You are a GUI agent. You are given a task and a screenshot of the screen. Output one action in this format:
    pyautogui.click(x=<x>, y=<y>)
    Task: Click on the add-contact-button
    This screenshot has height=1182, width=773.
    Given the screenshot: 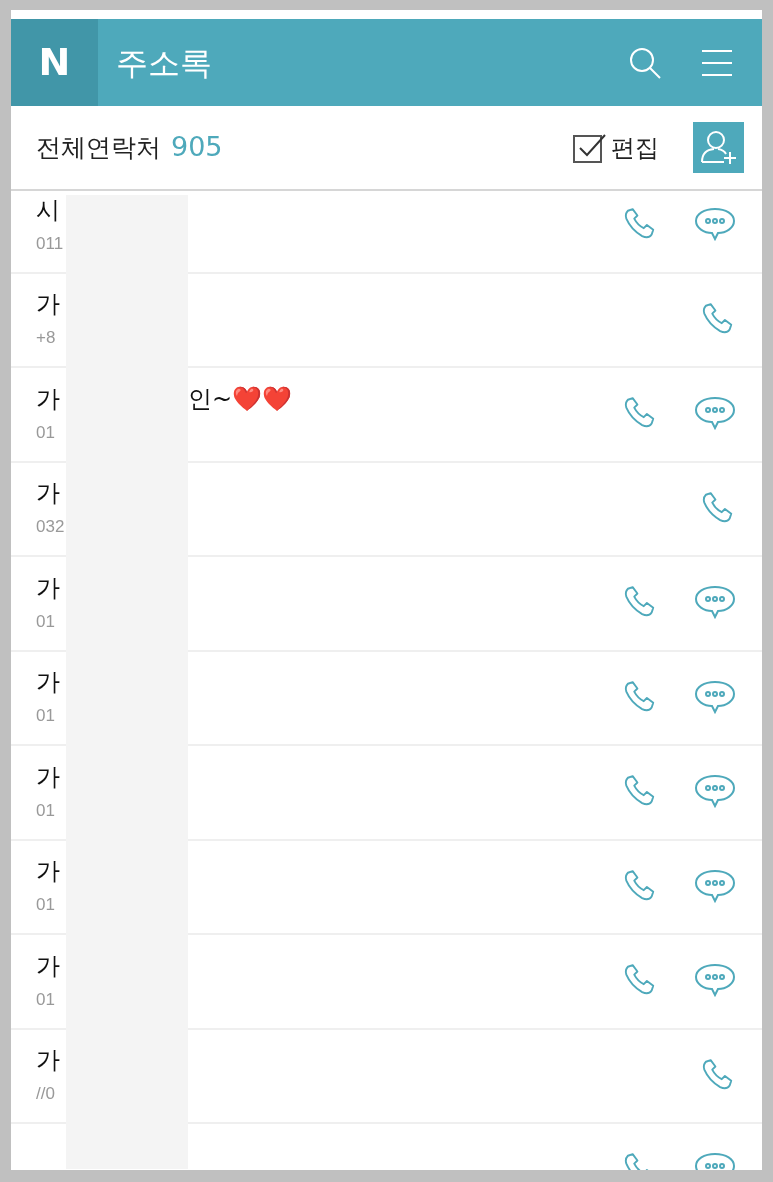 What is the action you would take?
    pyautogui.click(x=718, y=147)
    